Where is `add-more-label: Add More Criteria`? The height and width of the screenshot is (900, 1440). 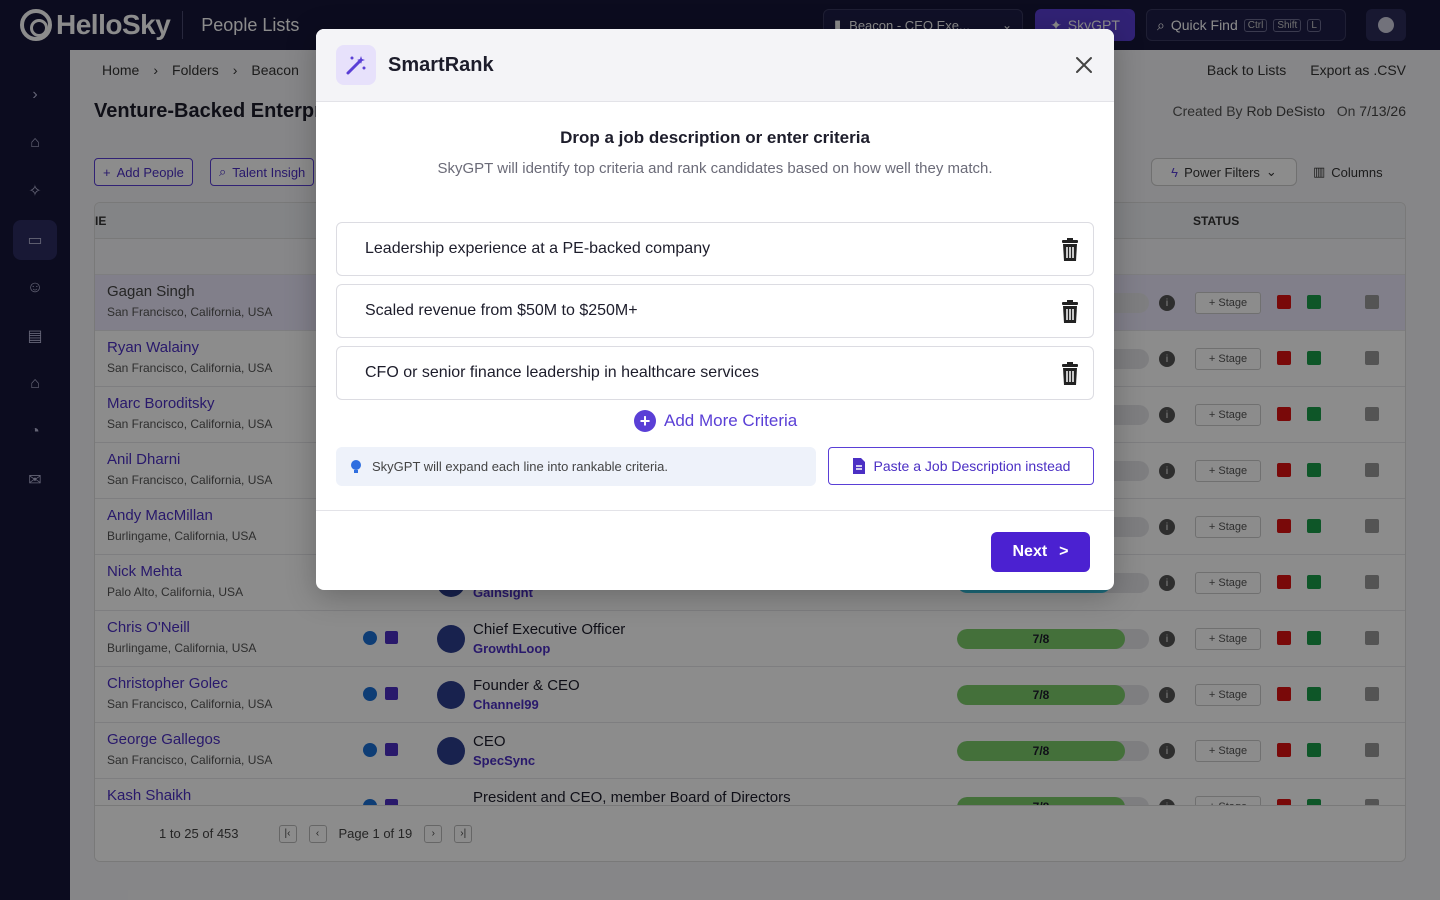
add-more-label: Add More Criteria is located at coordinates (731, 420).